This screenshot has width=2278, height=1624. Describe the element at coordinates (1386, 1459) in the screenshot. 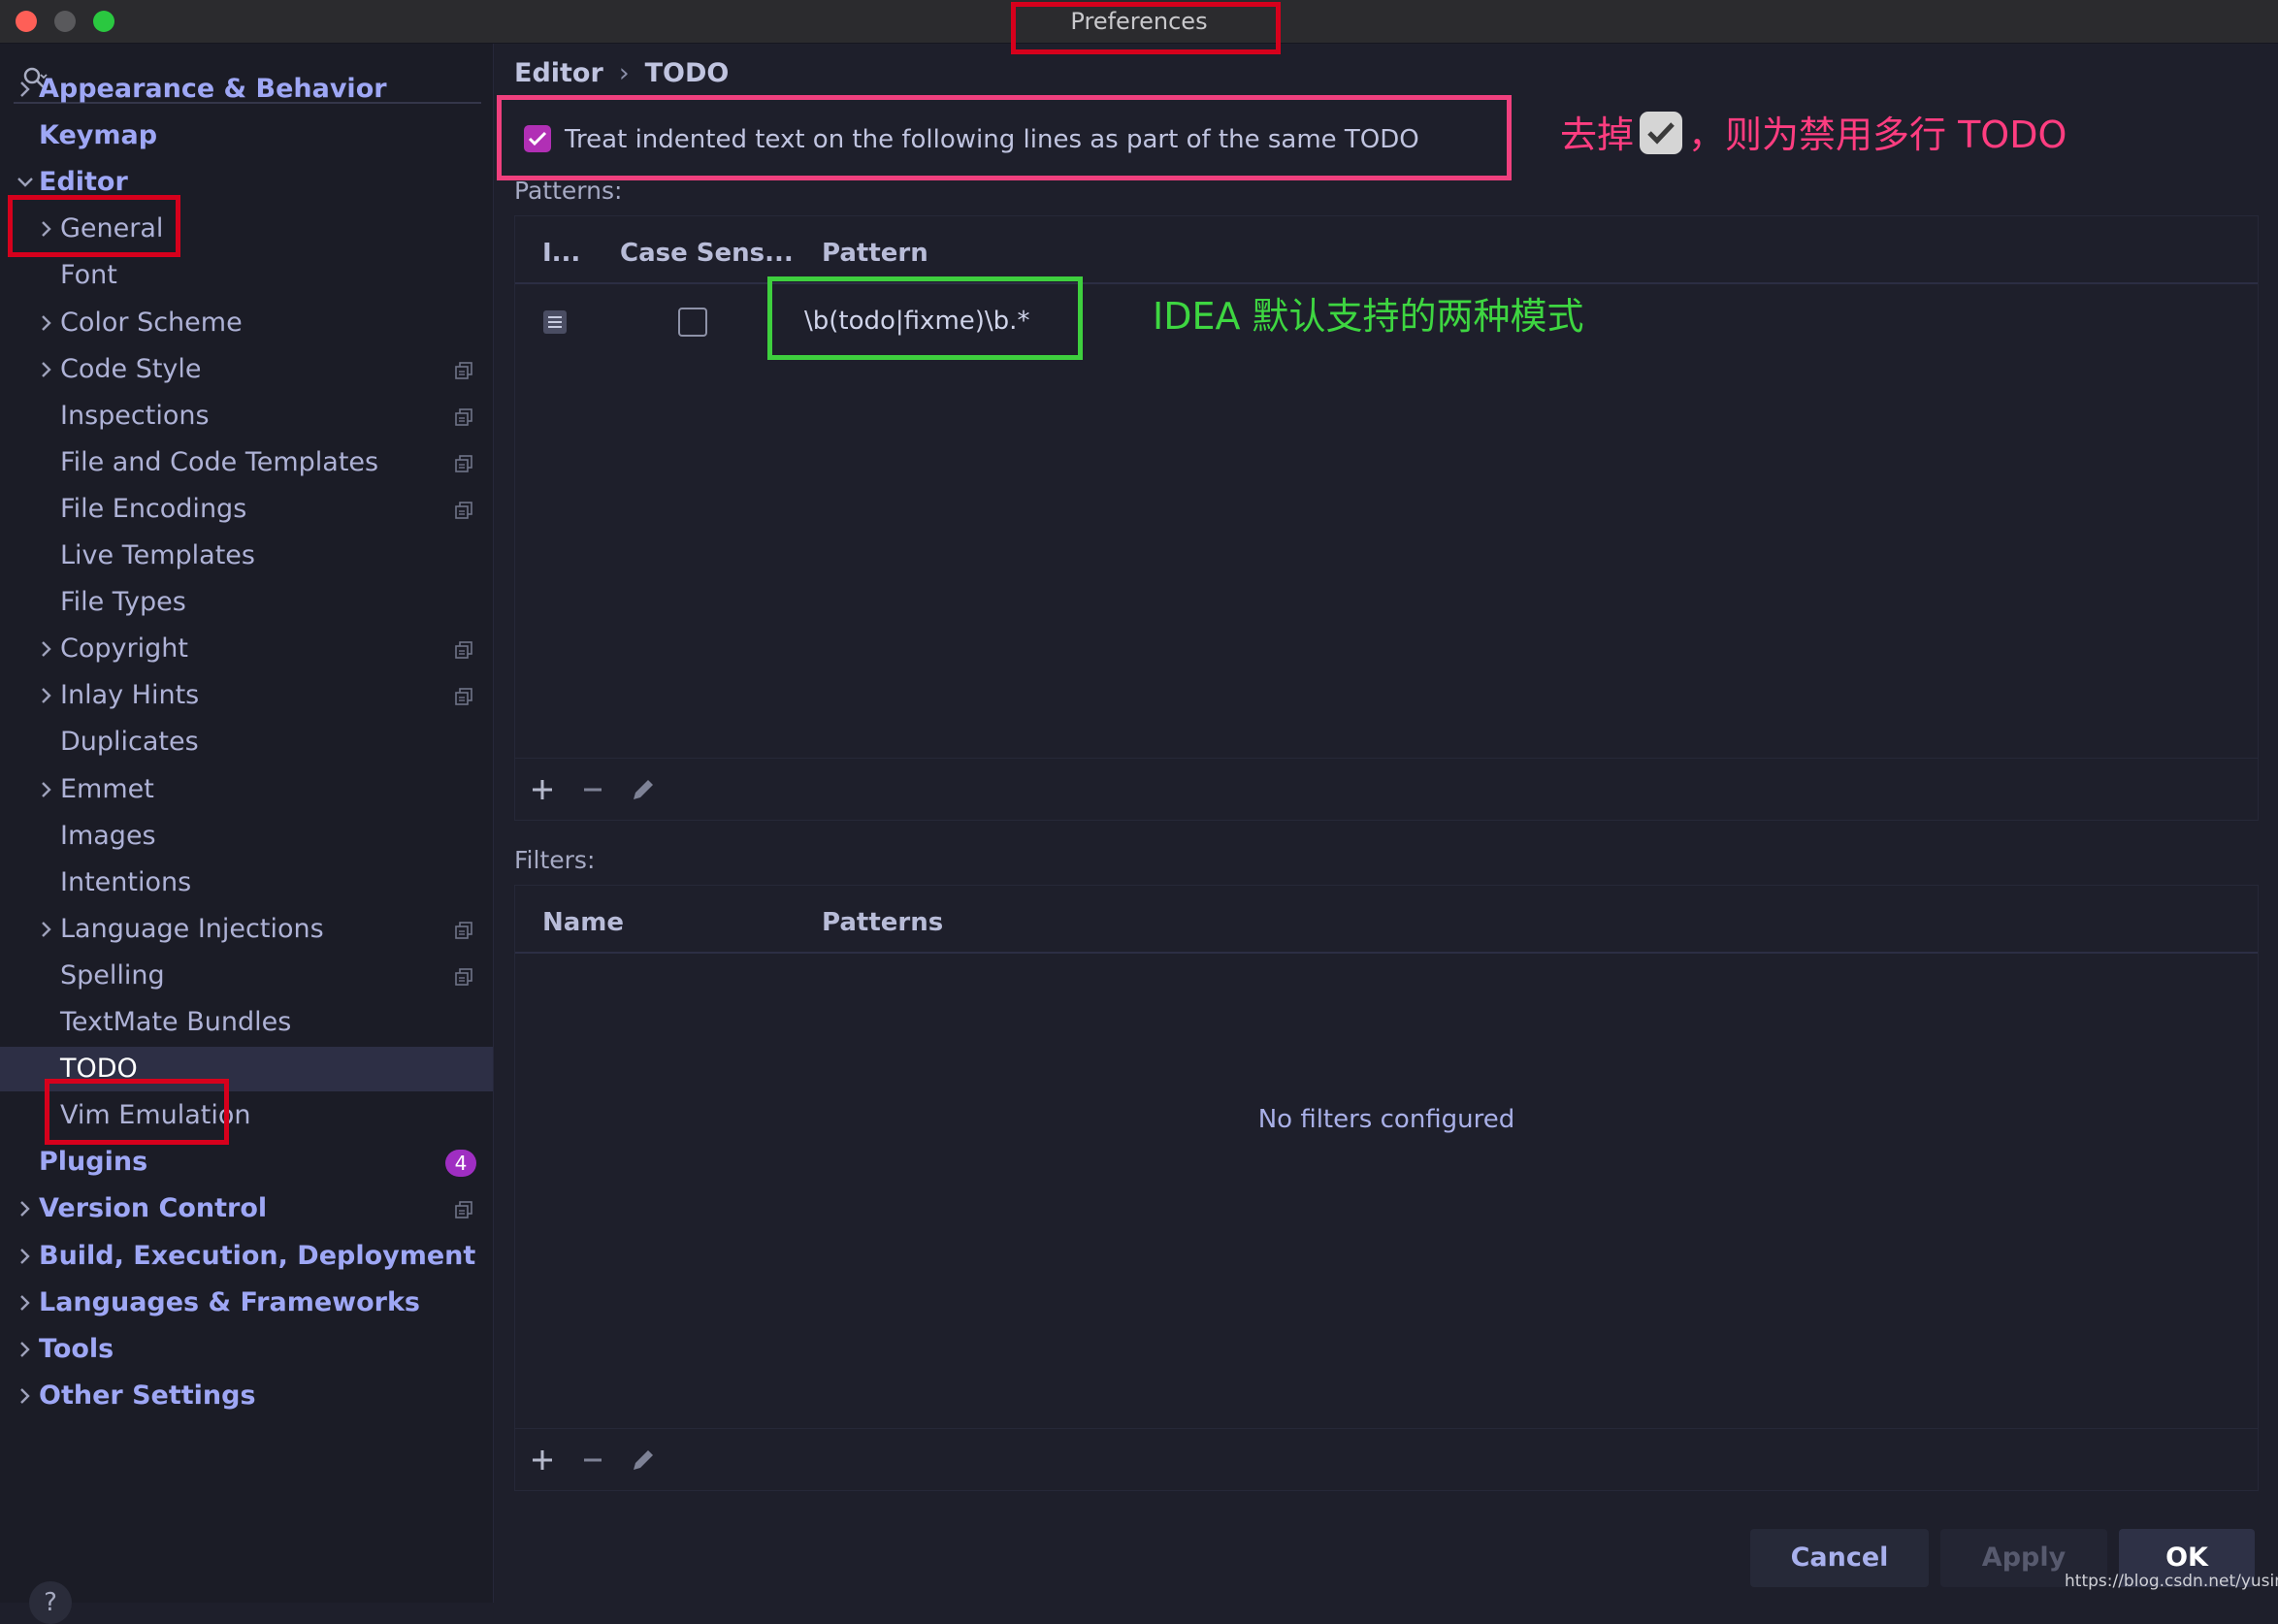

I see `filters-toolbar` at that location.